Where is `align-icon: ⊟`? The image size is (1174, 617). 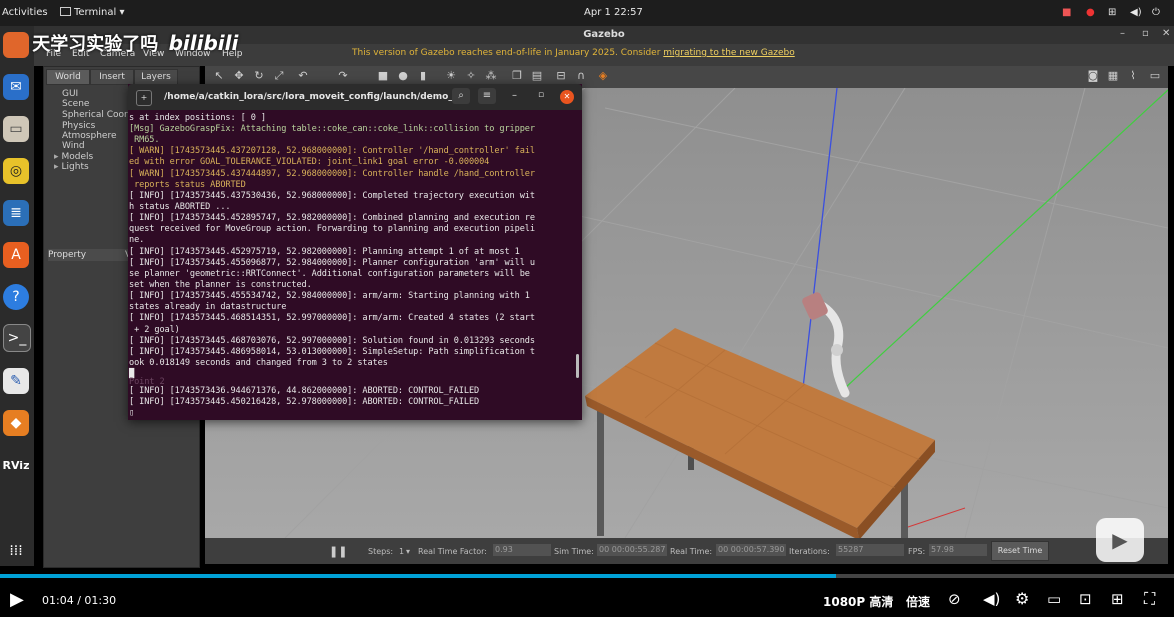
align-icon: ⊟ is located at coordinates (561, 76).